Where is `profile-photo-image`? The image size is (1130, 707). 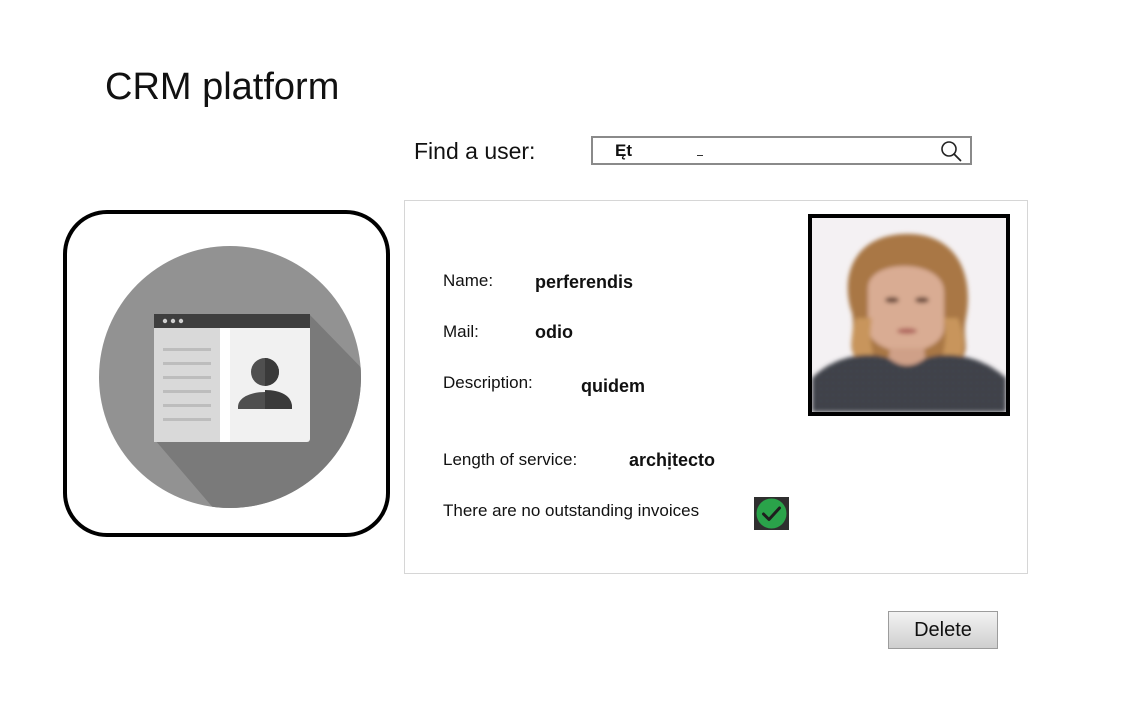
profile-photo-image is located at coordinates (909, 315).